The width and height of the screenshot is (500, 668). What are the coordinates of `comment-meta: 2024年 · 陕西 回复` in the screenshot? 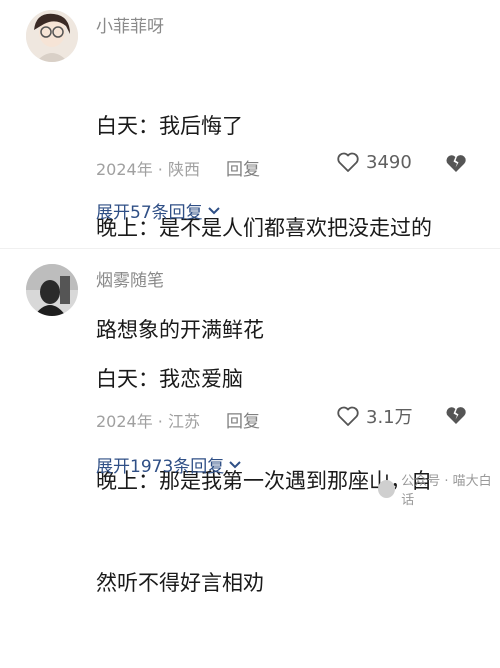 It's located at (178, 168).